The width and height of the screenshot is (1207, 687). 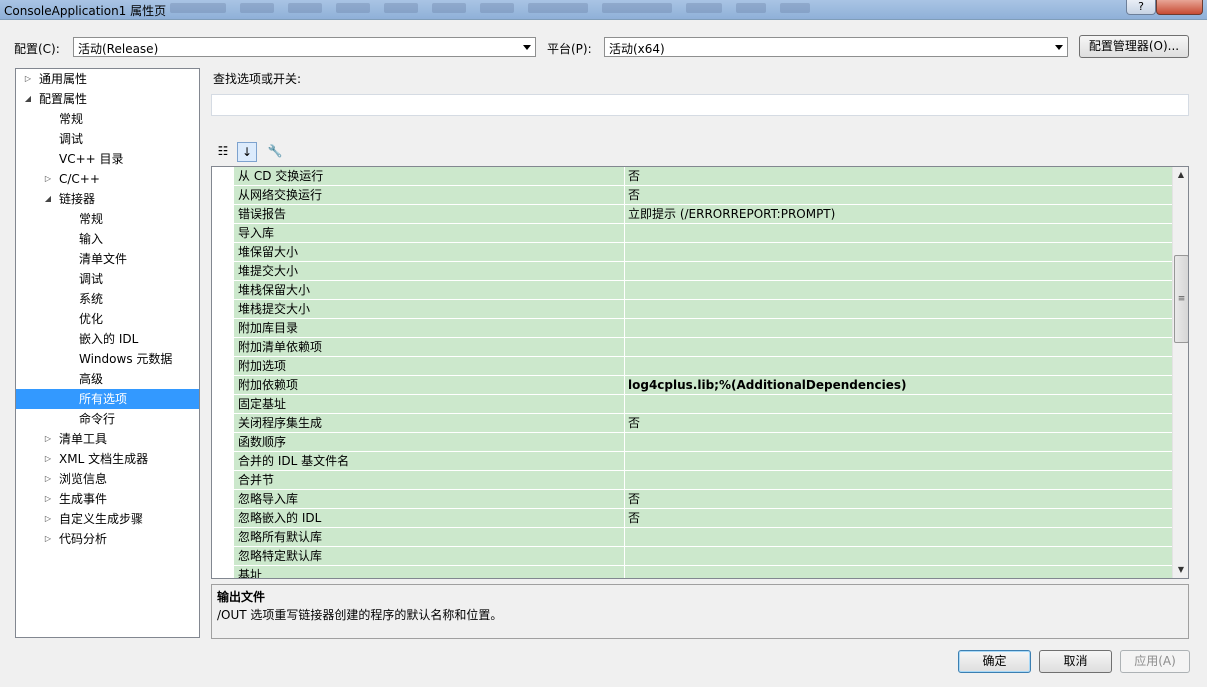 What do you see at coordinates (107, 159) in the screenshot?
I see `tree-item: VC++ 目录` at bounding box center [107, 159].